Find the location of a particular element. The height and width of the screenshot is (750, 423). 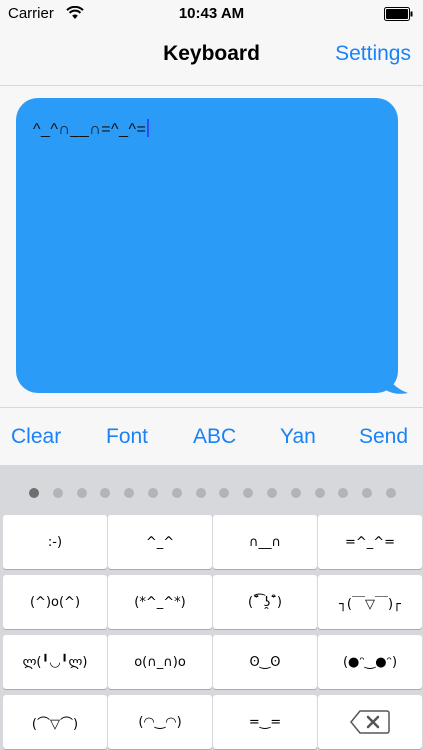

text-caret is located at coordinates (148, 128).